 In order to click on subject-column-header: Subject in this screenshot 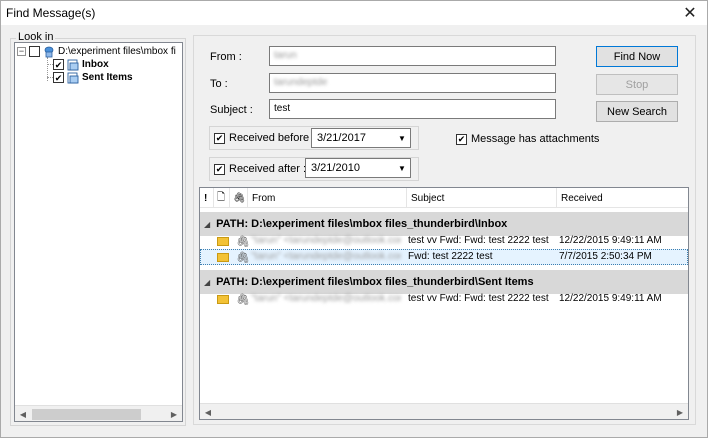, I will do `click(482, 198)`.